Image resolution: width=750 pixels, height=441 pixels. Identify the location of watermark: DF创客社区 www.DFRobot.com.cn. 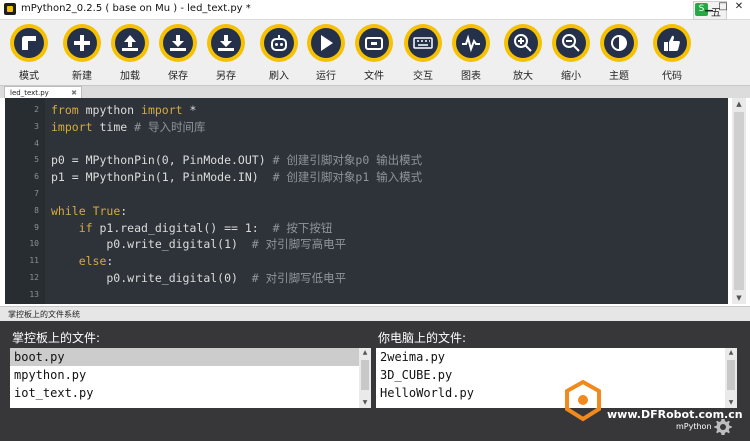
(655, 403).